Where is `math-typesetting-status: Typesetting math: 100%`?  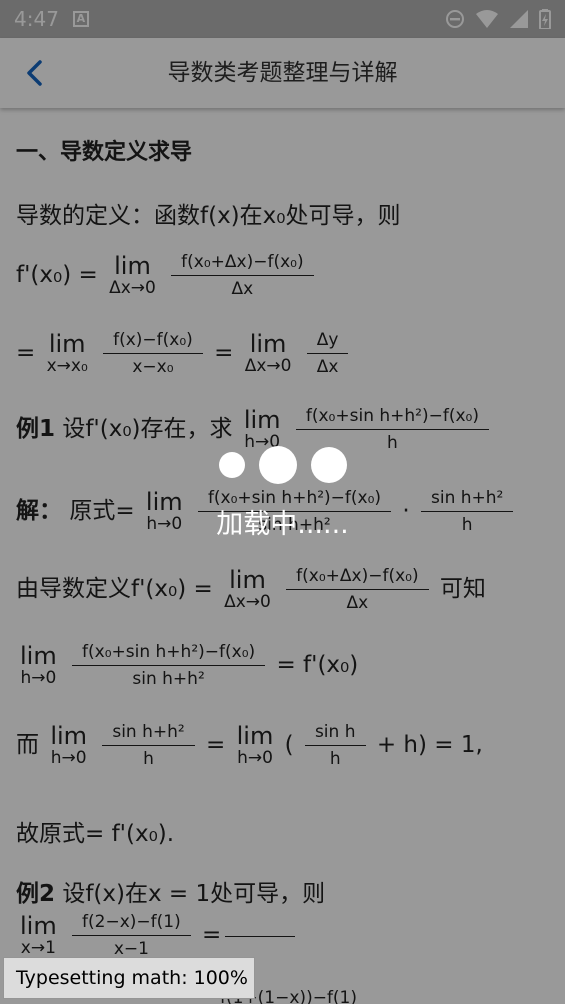 math-typesetting-status: Typesetting math: 100% is located at coordinates (129, 978).